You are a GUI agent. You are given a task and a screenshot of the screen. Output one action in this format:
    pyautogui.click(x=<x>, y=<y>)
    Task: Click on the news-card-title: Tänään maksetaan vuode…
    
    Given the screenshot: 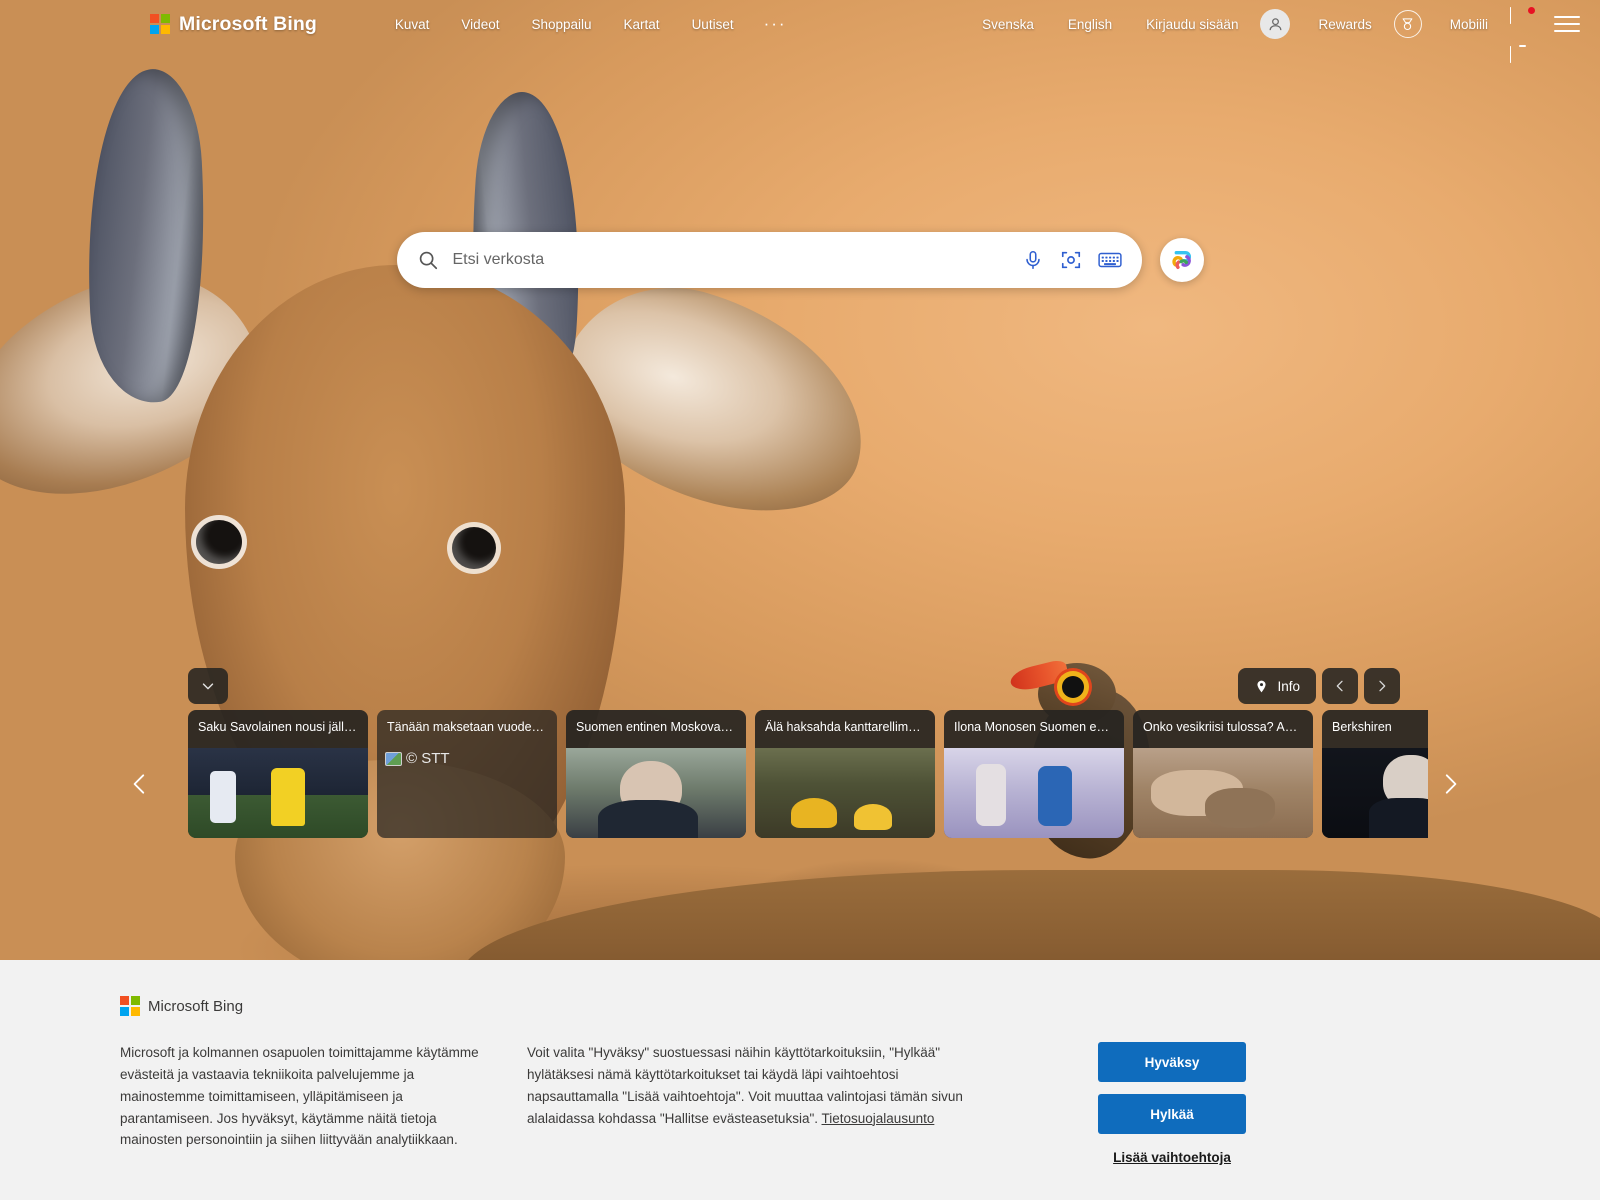 What is the action you would take?
    pyautogui.click(x=466, y=727)
    